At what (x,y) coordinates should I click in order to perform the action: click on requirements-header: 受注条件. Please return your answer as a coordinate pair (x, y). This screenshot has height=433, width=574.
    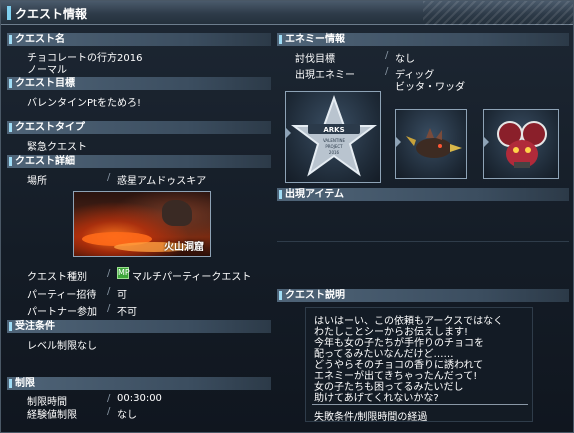
    Looking at the image, I should click on (139, 326).